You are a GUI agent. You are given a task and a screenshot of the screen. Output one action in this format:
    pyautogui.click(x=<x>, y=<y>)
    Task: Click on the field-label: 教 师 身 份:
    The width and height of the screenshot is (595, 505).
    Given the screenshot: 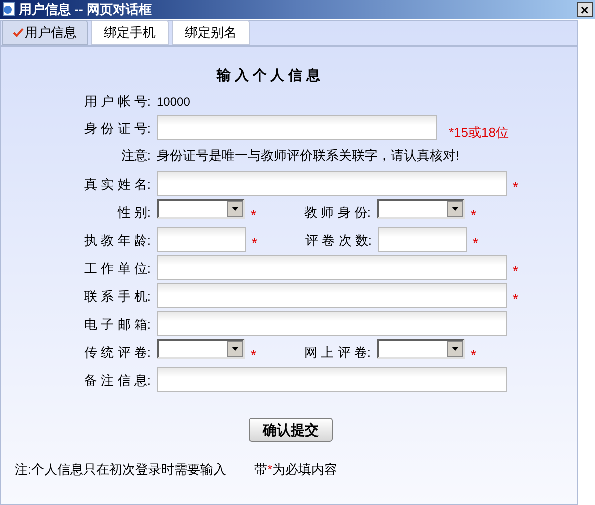 What is the action you would take?
    pyautogui.click(x=338, y=213)
    